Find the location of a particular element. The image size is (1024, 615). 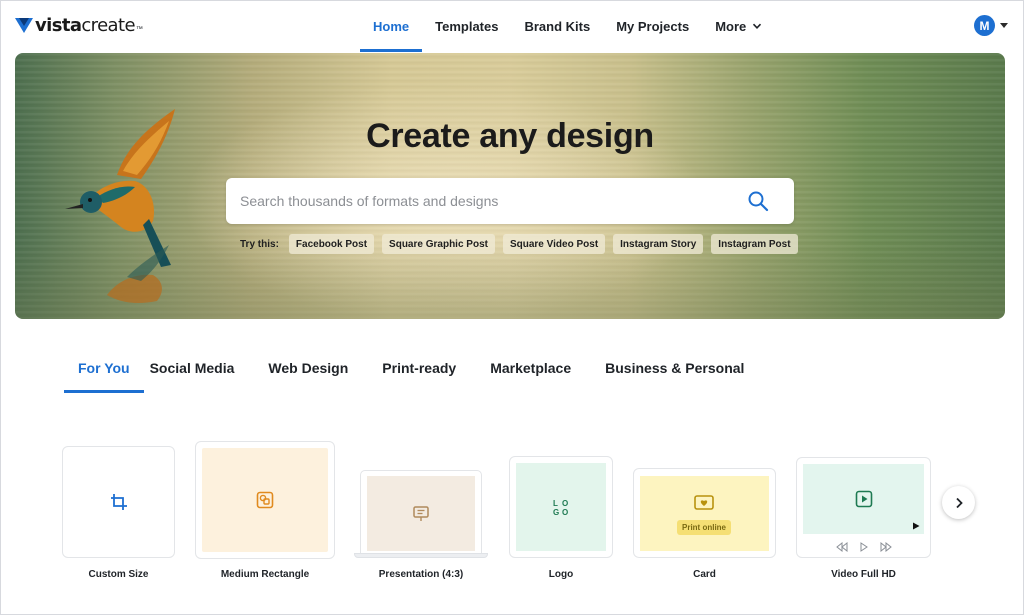

carousel-next-button is located at coordinates (958, 502).